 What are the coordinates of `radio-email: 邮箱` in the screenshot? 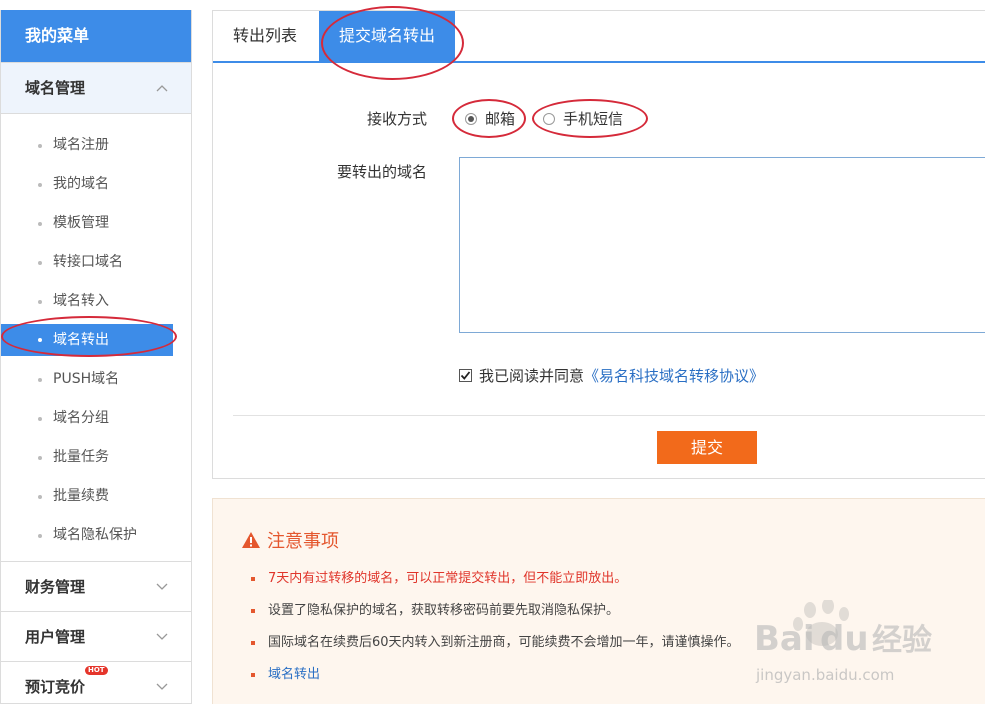 It's located at (490, 118).